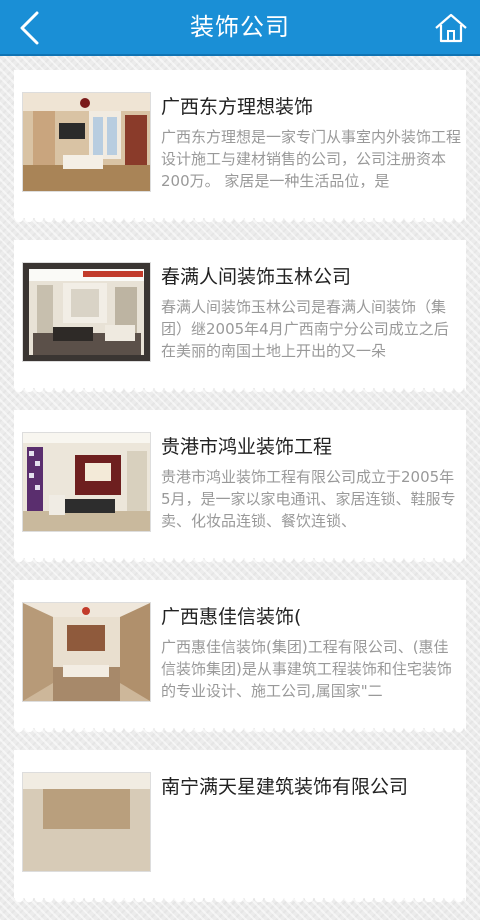 This screenshot has height=920, width=480. I want to click on company-name: 春满人间装饰玉林公司, so click(256, 277).